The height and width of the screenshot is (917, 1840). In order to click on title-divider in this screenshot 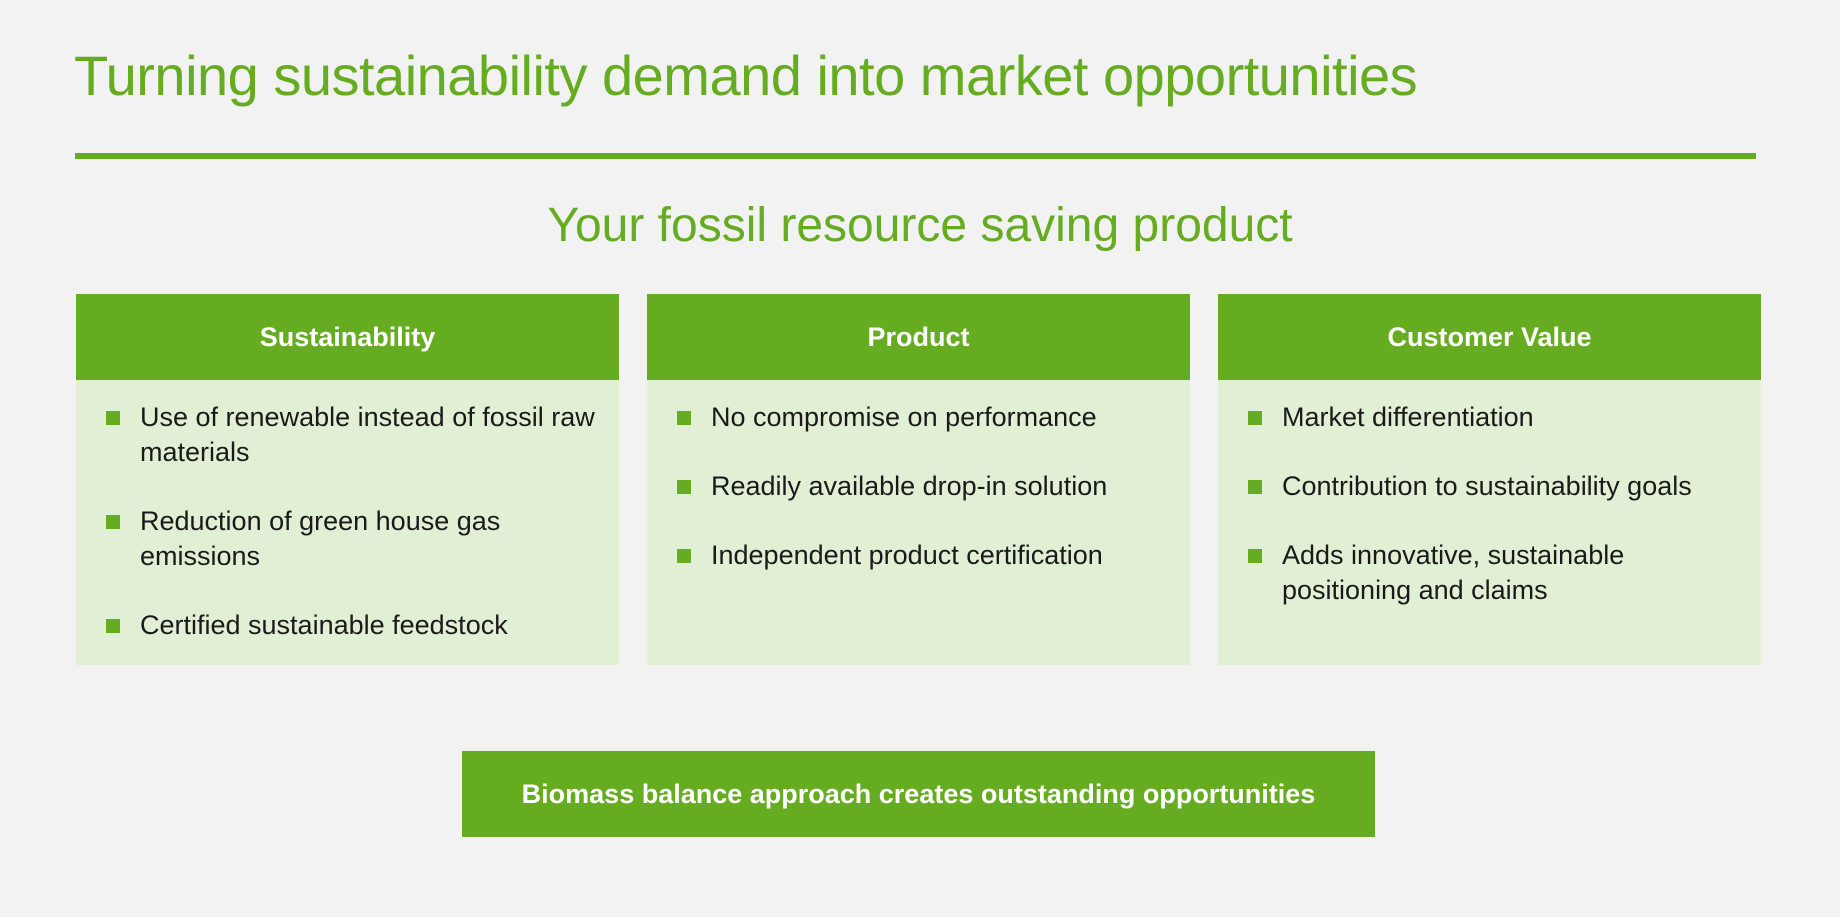, I will do `click(915, 156)`.